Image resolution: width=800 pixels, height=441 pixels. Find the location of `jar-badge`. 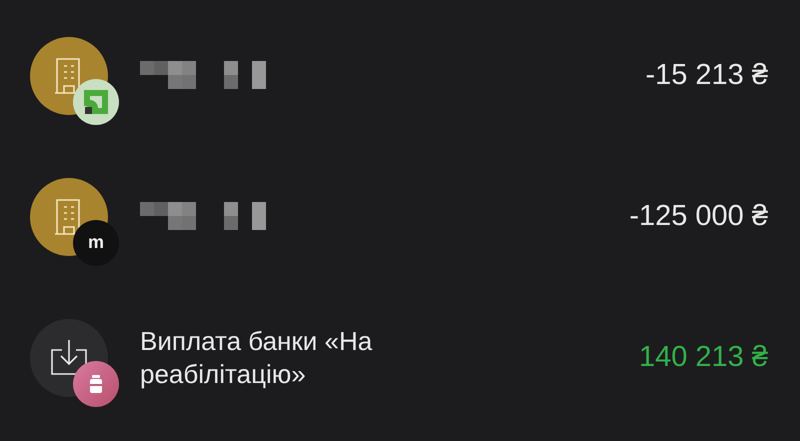

jar-badge is located at coordinates (96, 383).